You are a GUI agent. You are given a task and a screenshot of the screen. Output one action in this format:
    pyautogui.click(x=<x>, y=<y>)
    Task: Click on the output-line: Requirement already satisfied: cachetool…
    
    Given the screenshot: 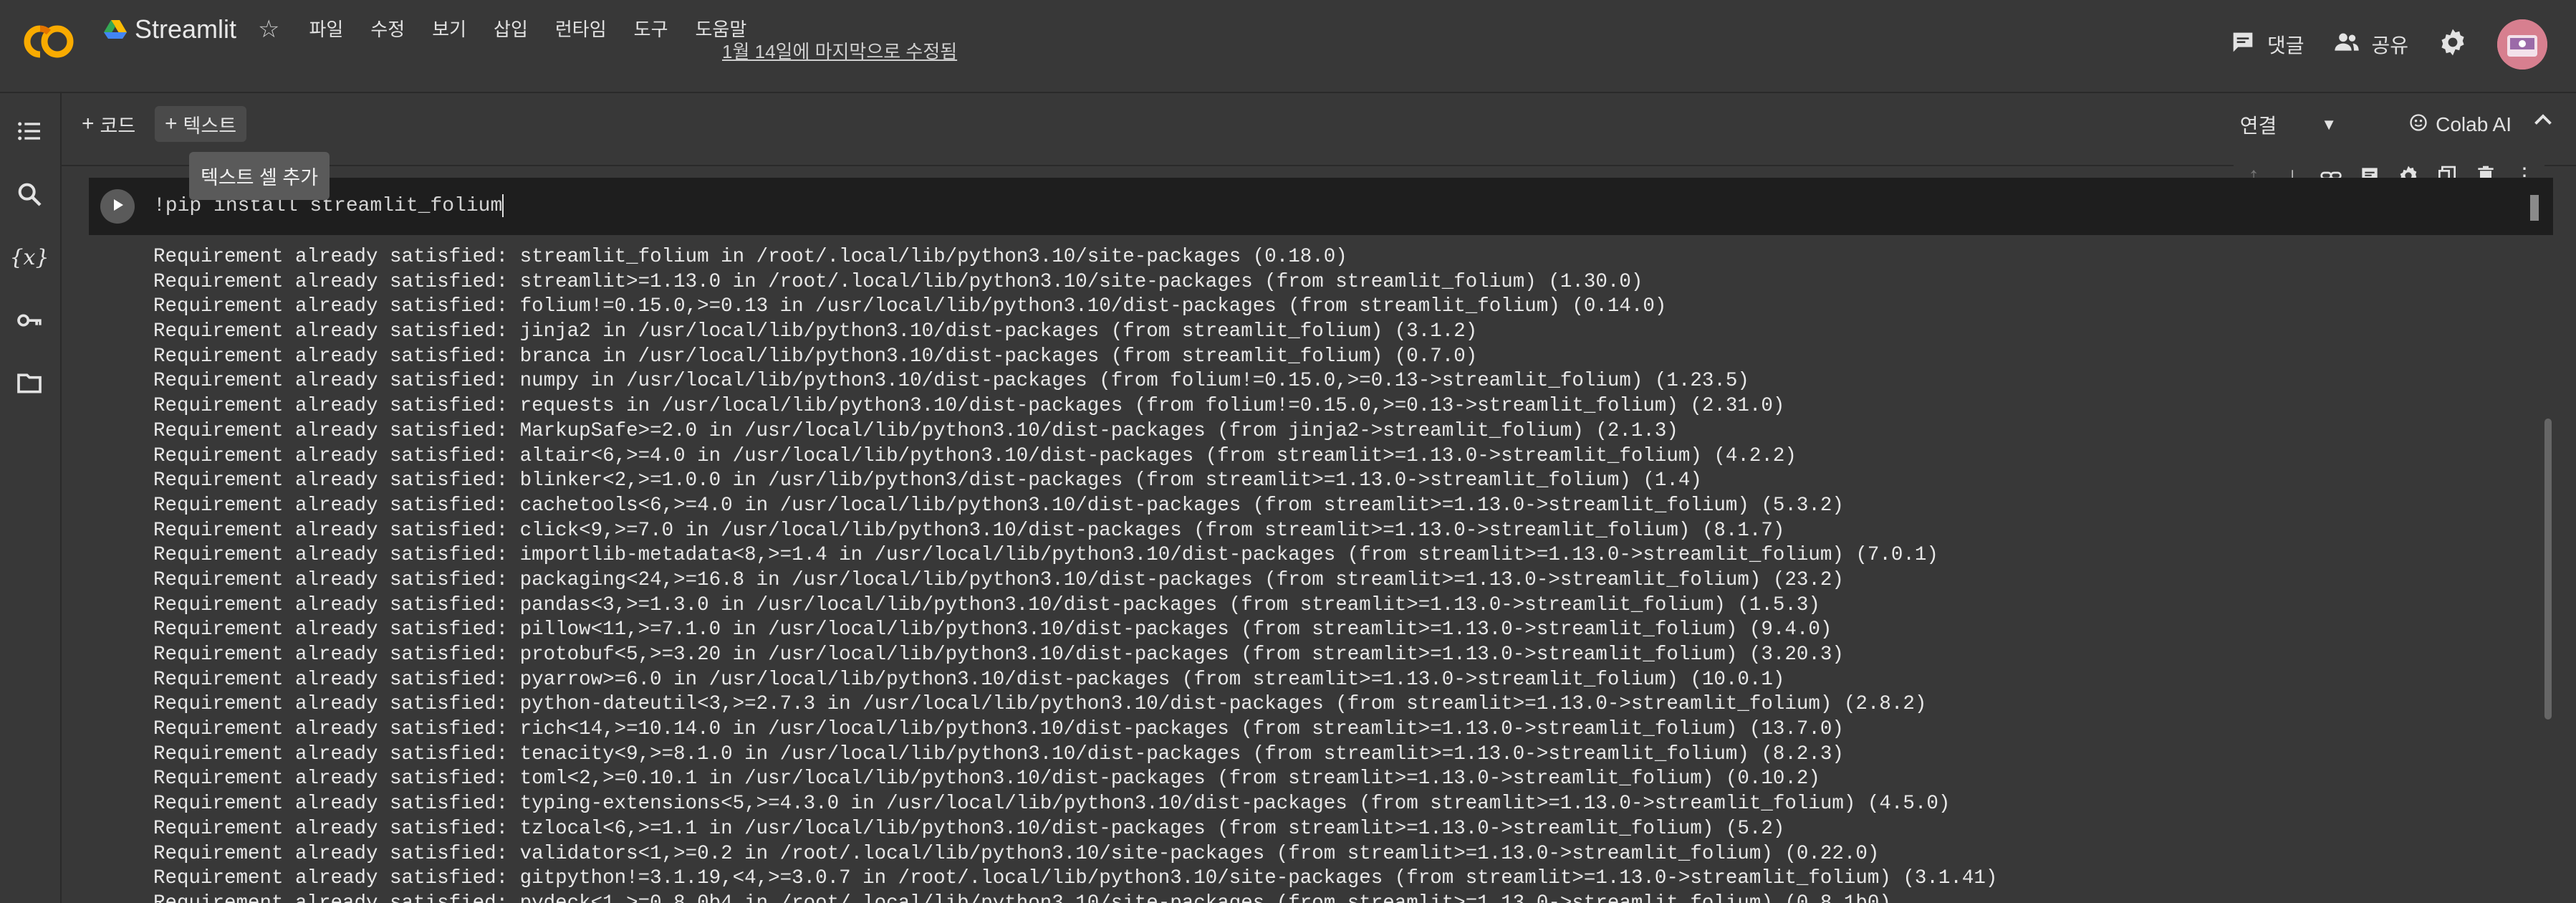 What is the action you would take?
    pyautogui.click(x=998, y=506)
    